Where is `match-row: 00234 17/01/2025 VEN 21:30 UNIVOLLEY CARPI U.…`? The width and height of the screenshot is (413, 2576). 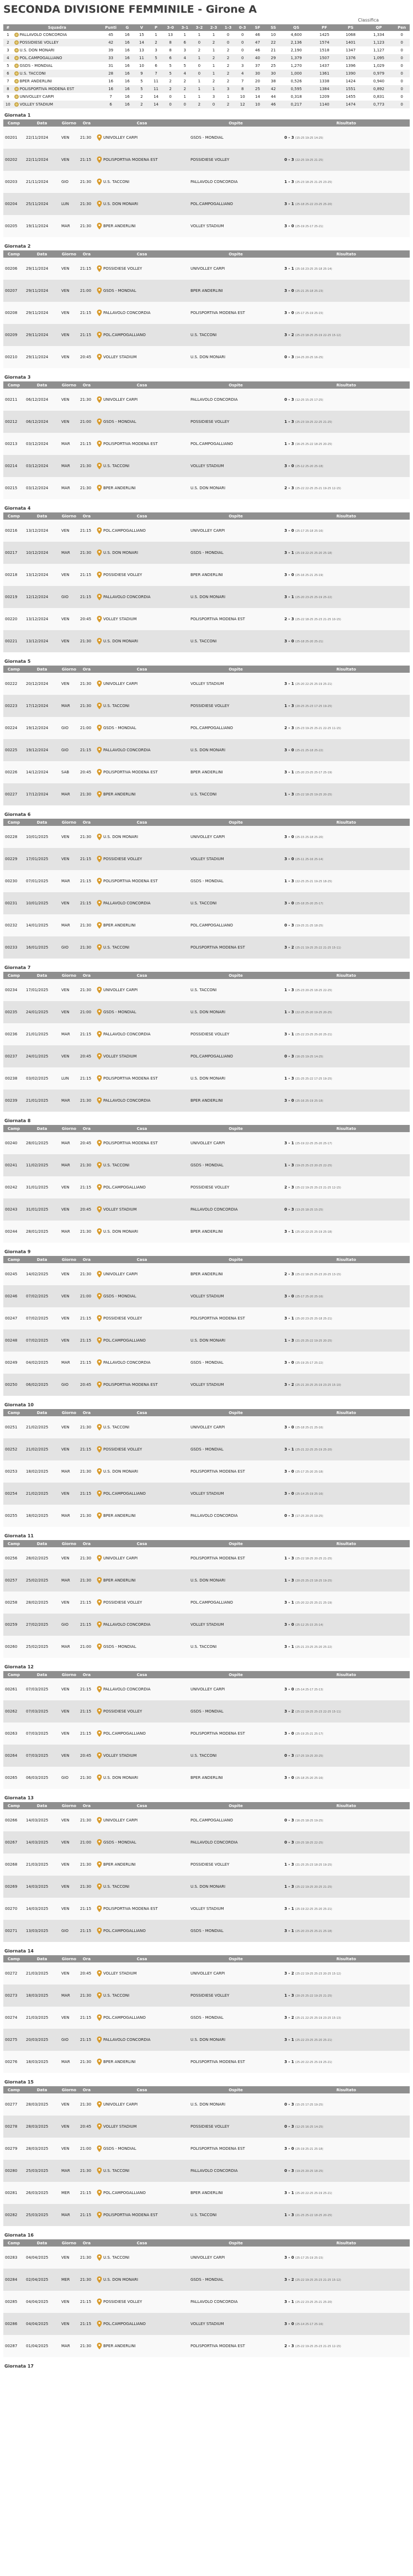 match-row: 00234 17/01/2025 VEN 21:30 UNIVOLLEY CARPI U.… is located at coordinates (206, 990).